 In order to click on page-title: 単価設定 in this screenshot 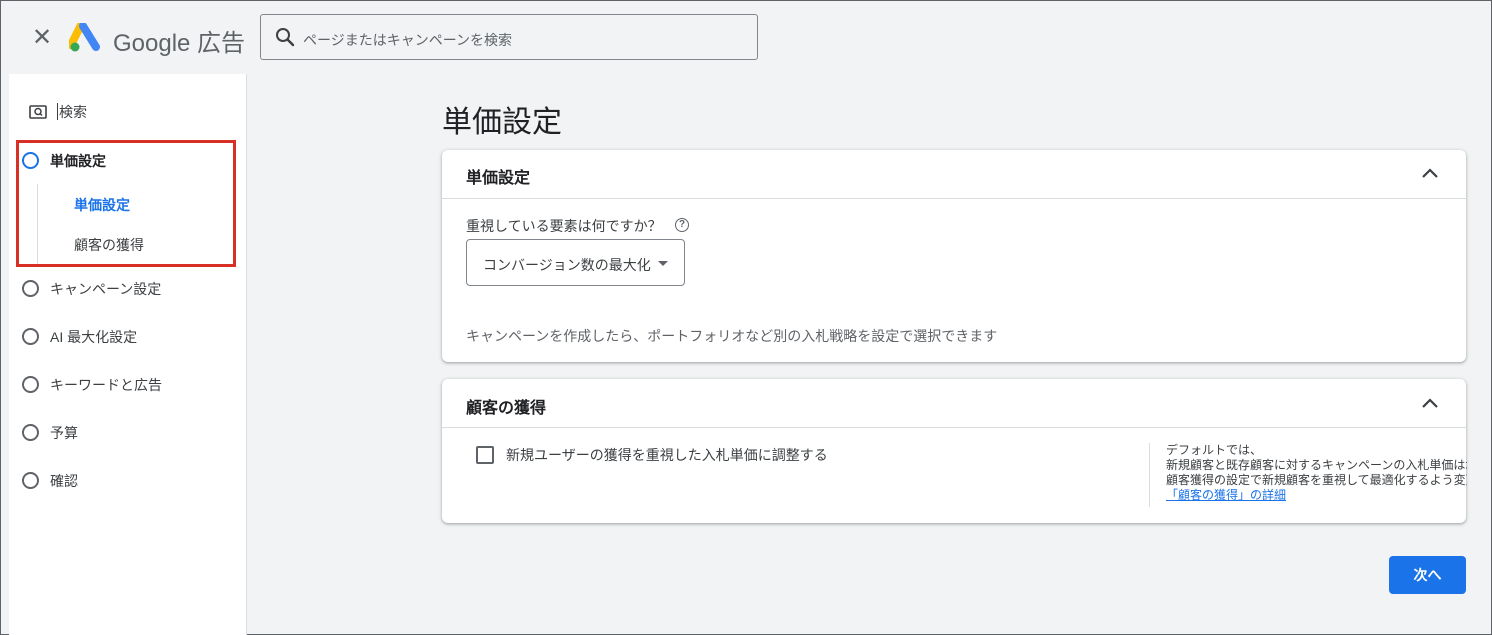, I will do `click(502, 122)`.